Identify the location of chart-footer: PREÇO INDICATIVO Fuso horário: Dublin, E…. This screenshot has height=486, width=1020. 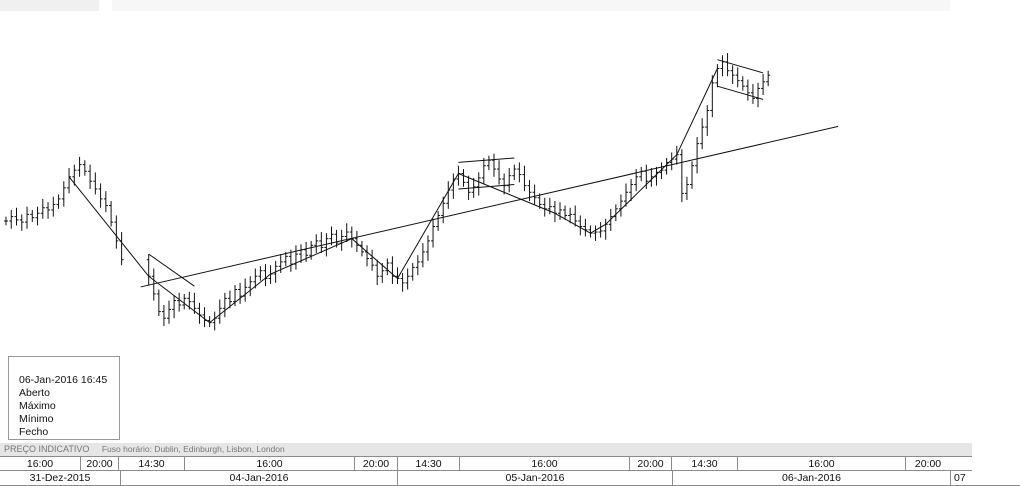
(486, 449).